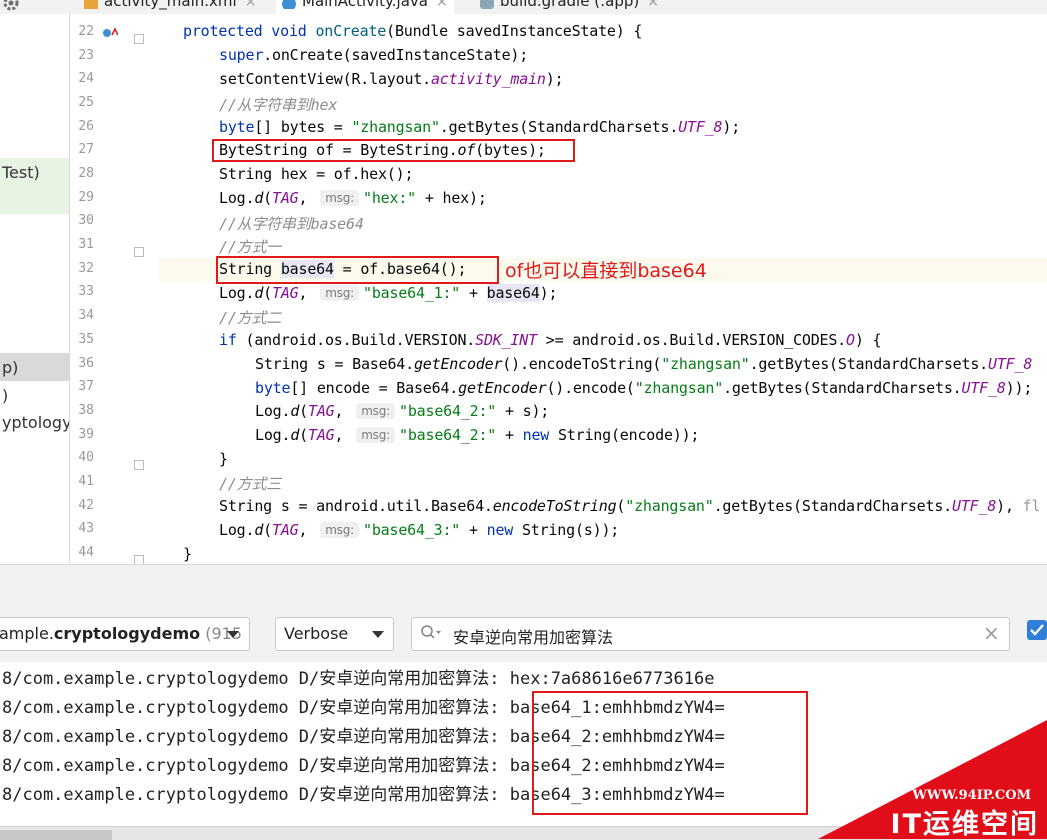 This screenshot has width=1047, height=840. I want to click on tab-build-gradle: build.gradle (:app) ×, so click(569, 7).